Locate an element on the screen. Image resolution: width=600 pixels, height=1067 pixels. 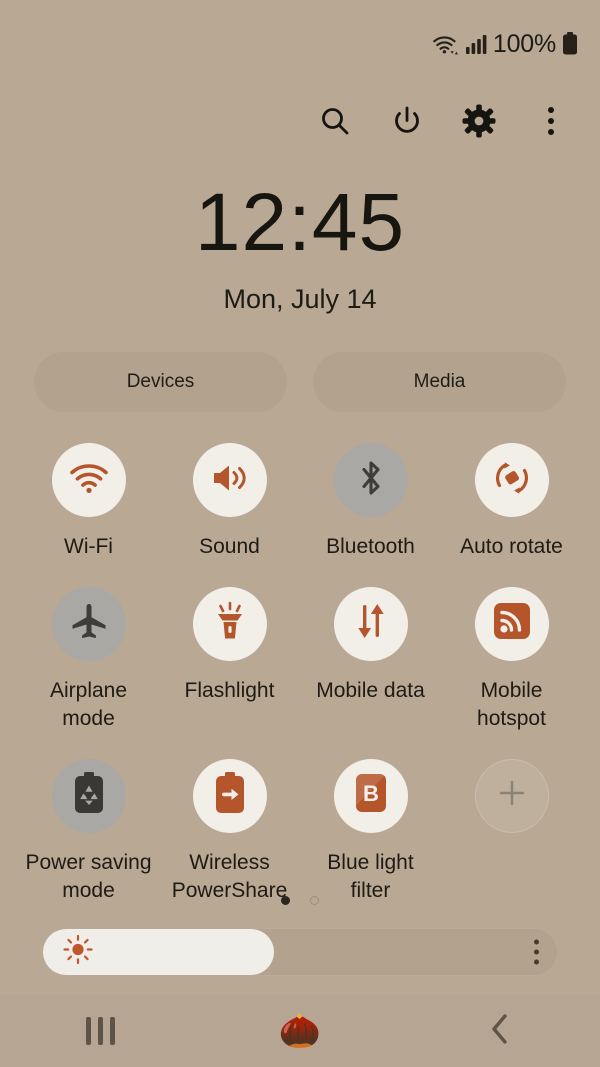
page-dot-inactive is located at coordinates (314, 900).